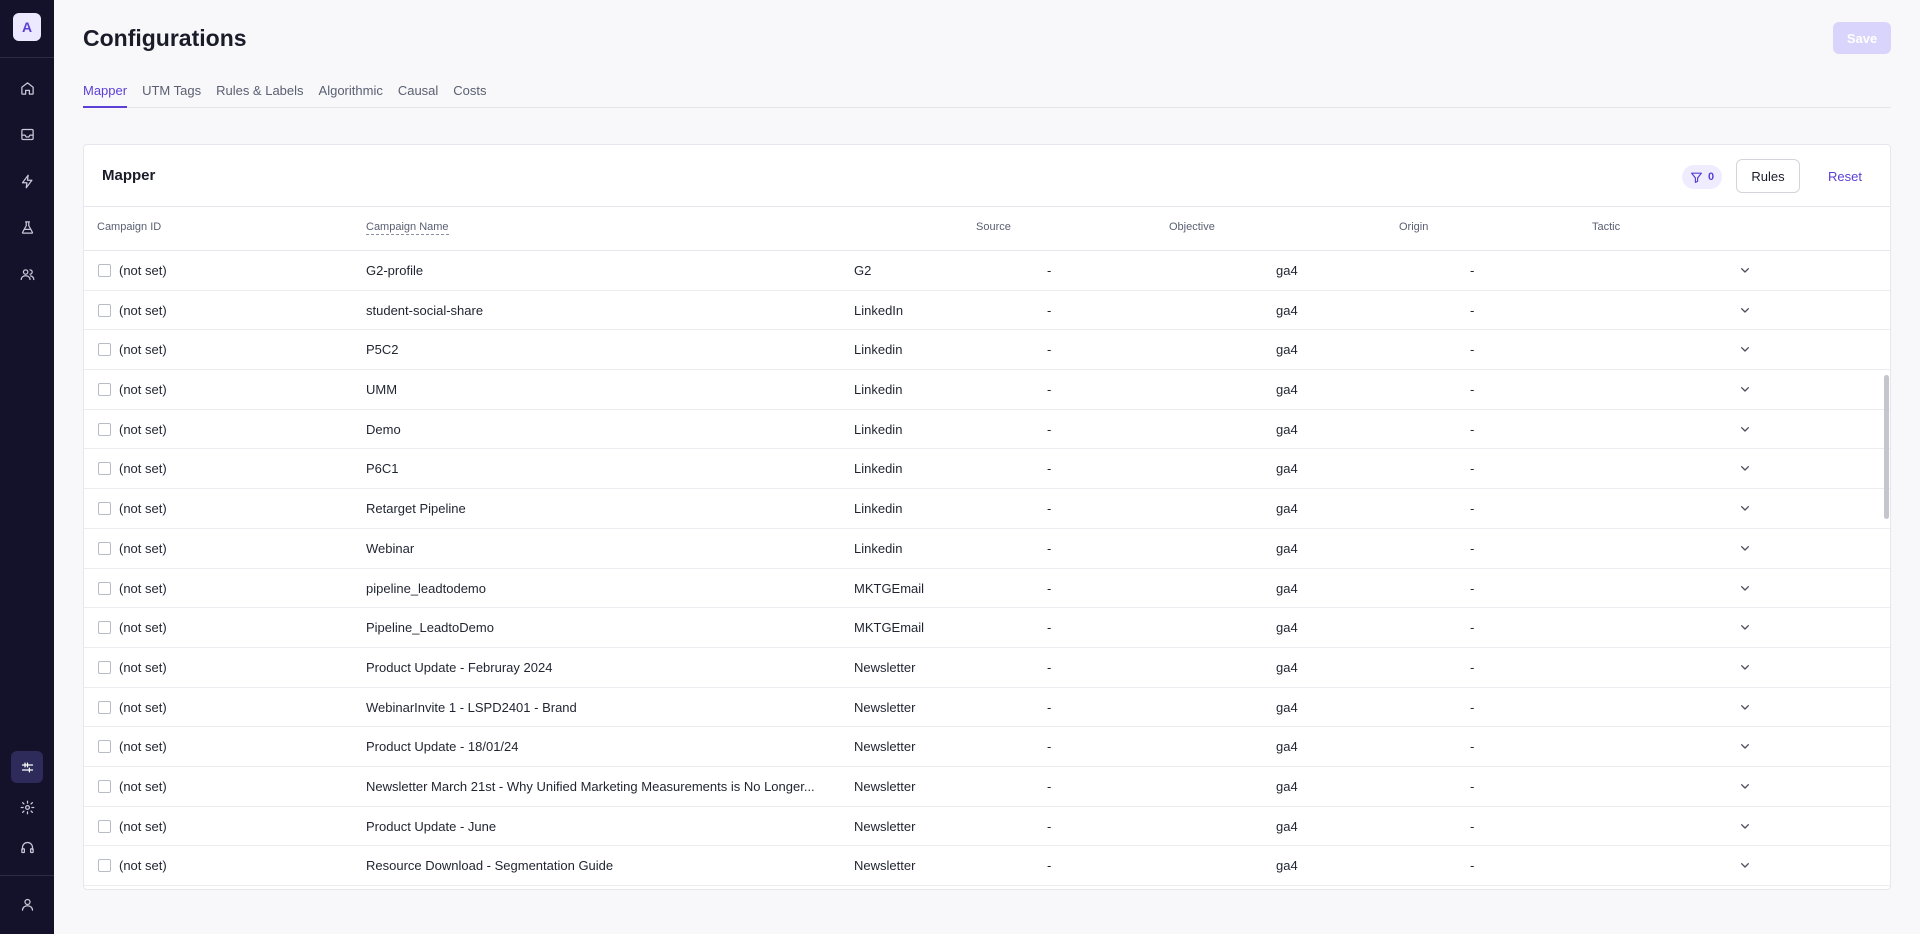 The image size is (1920, 934). I want to click on headset-icon, so click(27, 847).